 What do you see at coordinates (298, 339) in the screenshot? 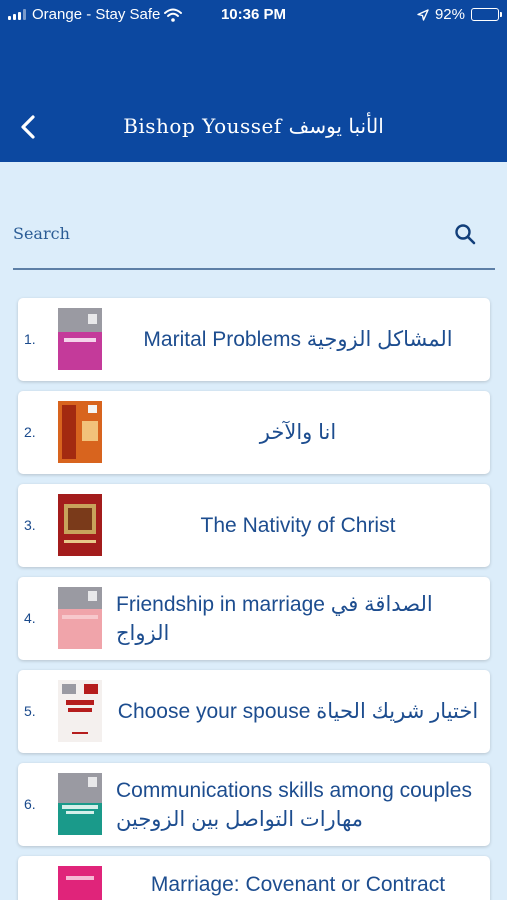
I see `item-title: Marital Problems المشاكل الزوجية` at bounding box center [298, 339].